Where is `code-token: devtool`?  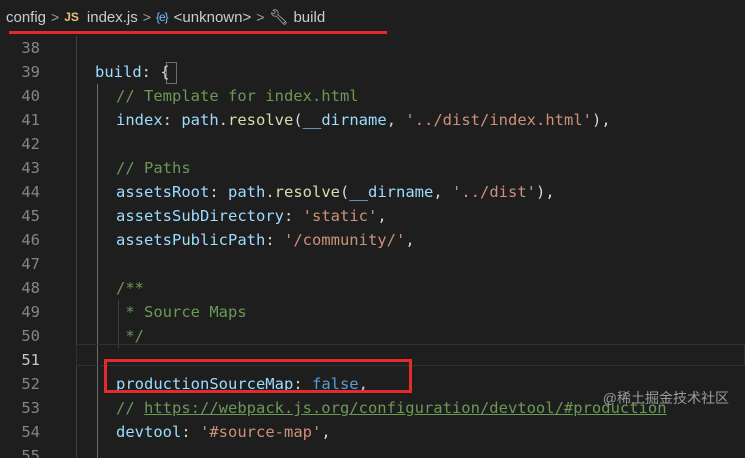 code-token: devtool is located at coordinates (149, 432).